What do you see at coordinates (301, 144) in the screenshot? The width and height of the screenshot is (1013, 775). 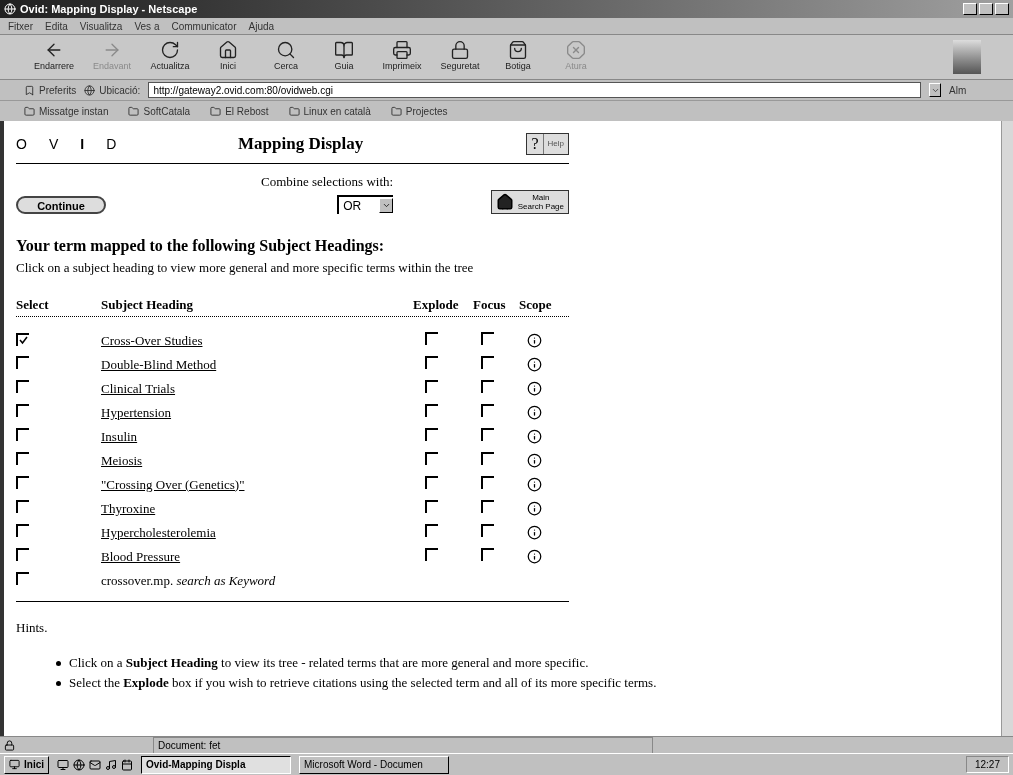 I see `page-title: Mapping Display` at bounding box center [301, 144].